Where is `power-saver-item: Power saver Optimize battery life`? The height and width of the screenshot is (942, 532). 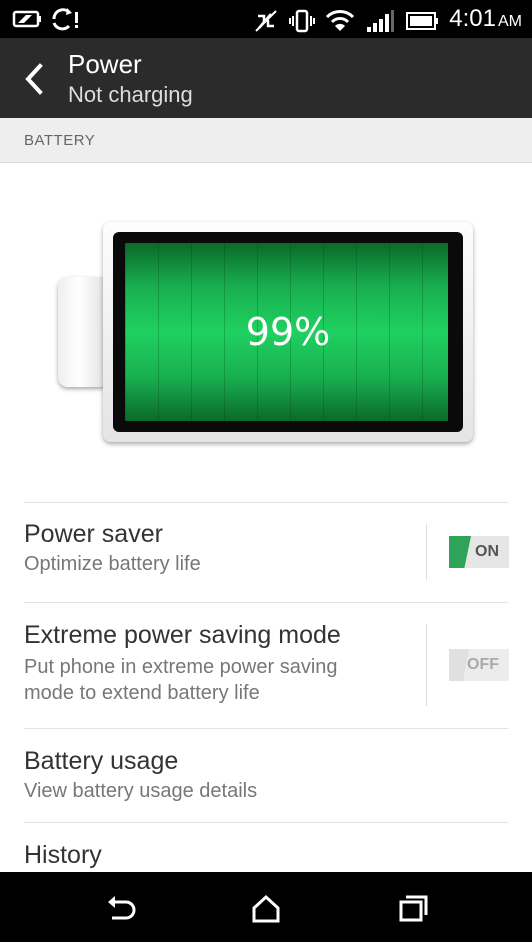
power-saver-item: Power saver Optimize battery life is located at coordinates (219, 548).